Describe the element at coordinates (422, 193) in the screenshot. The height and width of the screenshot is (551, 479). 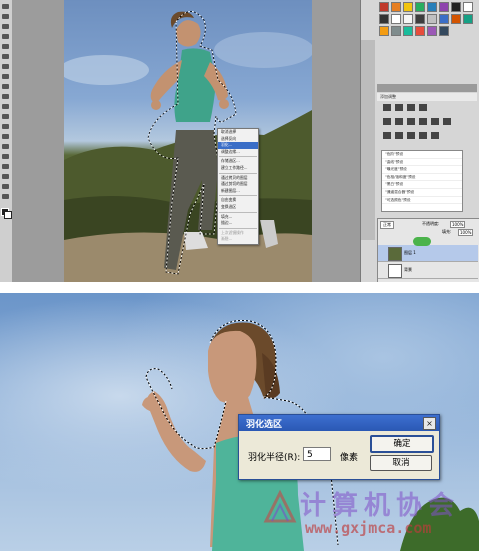
I see `preset-channel-mixer: "通道混合器"预设` at that location.